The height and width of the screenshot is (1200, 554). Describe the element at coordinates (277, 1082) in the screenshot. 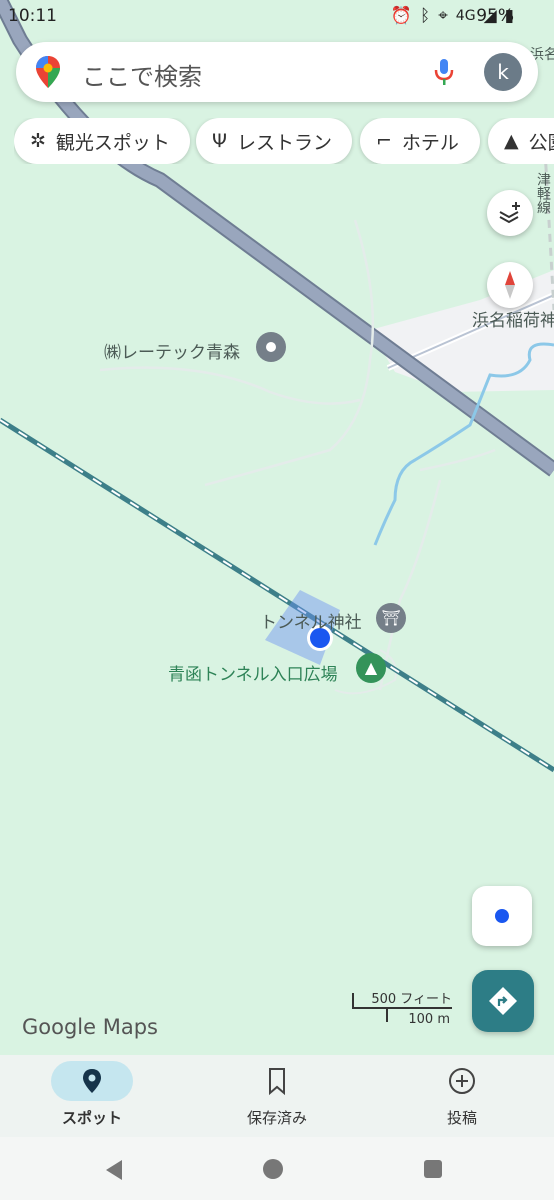

I see `bookmark-icon` at that location.